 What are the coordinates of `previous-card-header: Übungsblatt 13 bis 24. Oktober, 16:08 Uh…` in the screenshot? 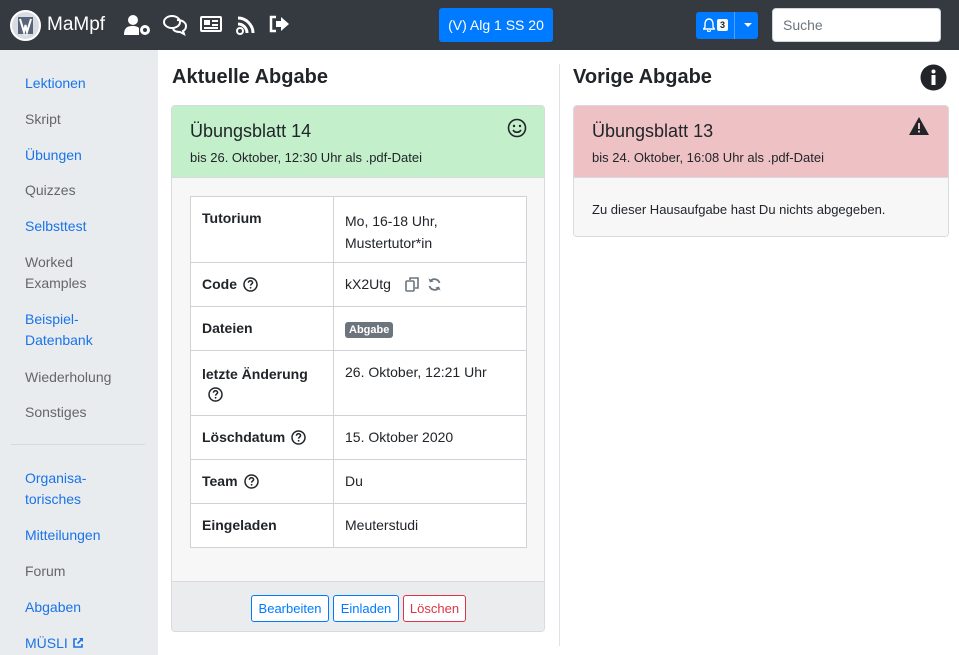 It's located at (761, 142).